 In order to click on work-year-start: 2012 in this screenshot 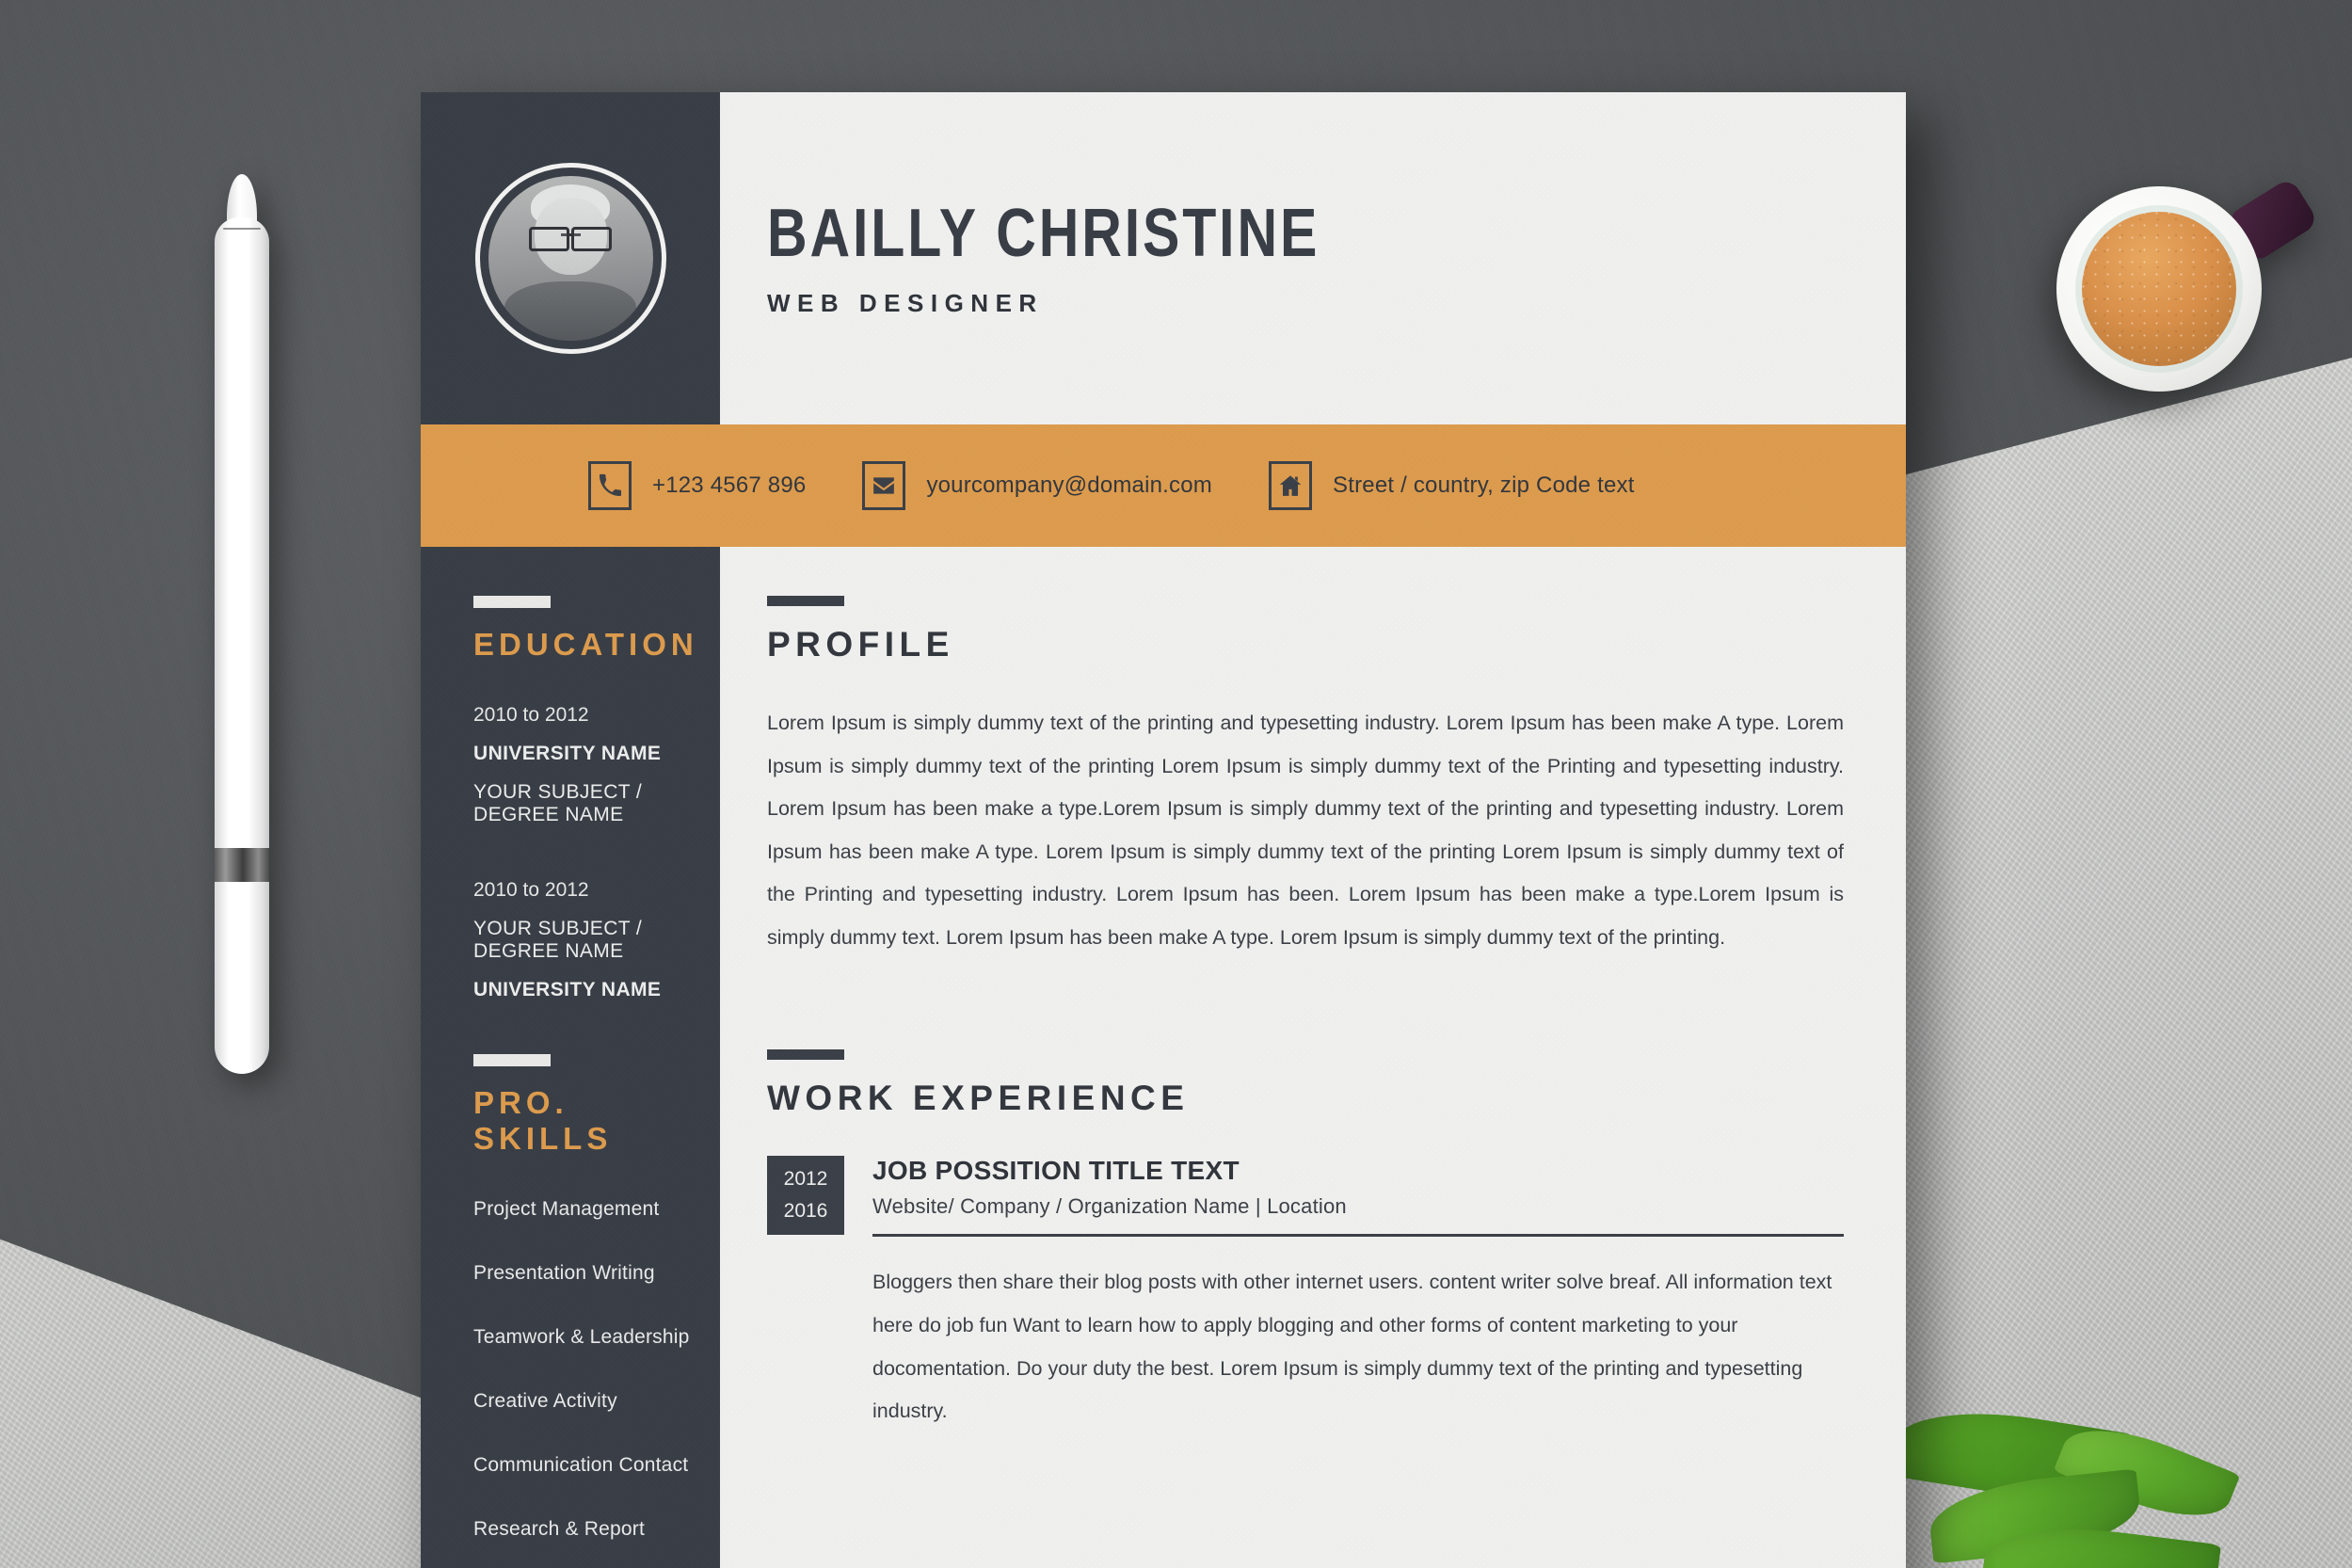, I will do `click(805, 1178)`.